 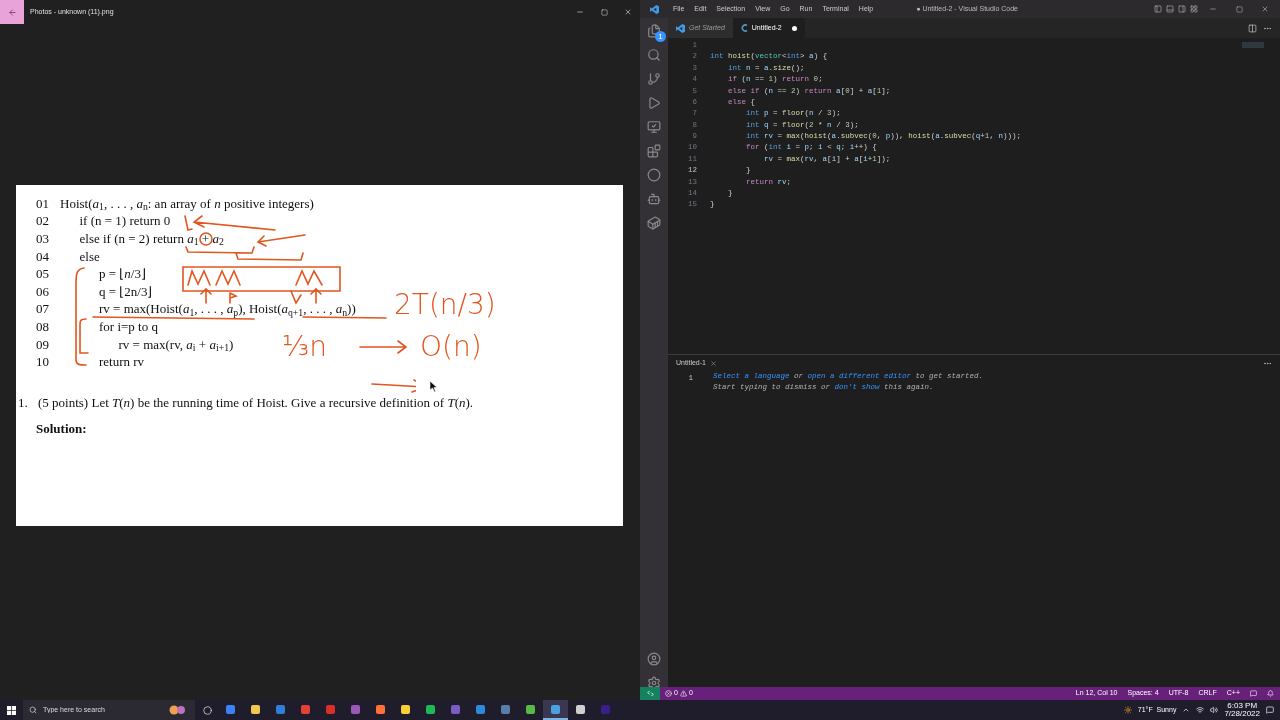 What do you see at coordinates (1214, 710) in the screenshot?
I see `volume-icon` at bounding box center [1214, 710].